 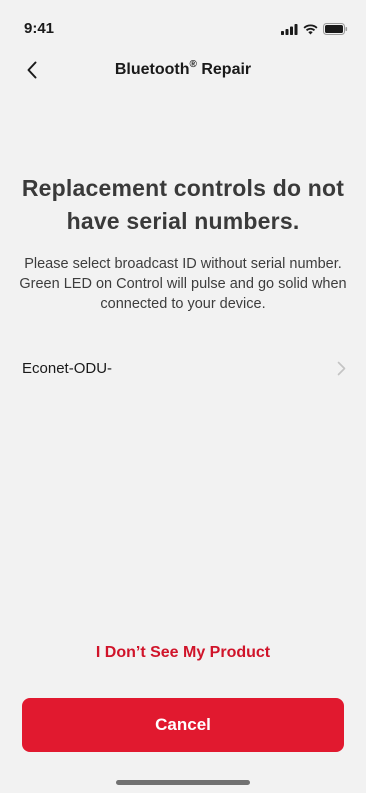 I want to click on status-icons, so click(x=314, y=31).